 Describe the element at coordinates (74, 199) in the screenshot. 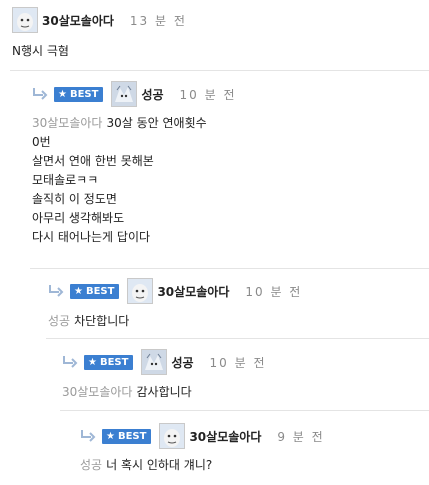

I see `comment-line: 솔직히 이 정도면` at that location.